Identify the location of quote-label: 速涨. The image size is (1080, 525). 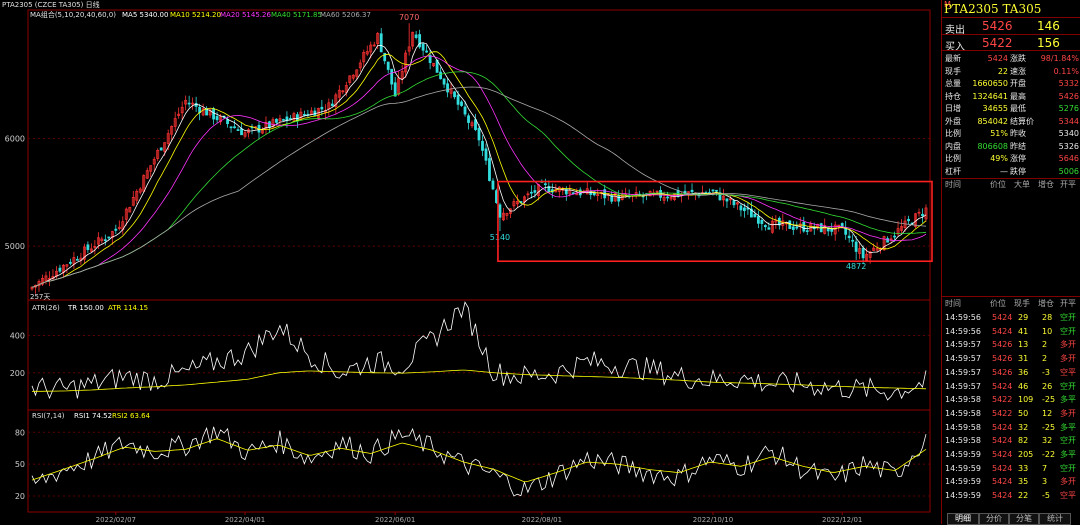
(1018, 71).